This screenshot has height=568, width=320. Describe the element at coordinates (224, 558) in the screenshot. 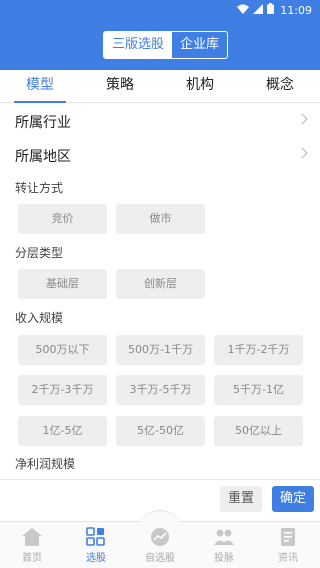

I see `nav-network-label: 投脉` at that location.